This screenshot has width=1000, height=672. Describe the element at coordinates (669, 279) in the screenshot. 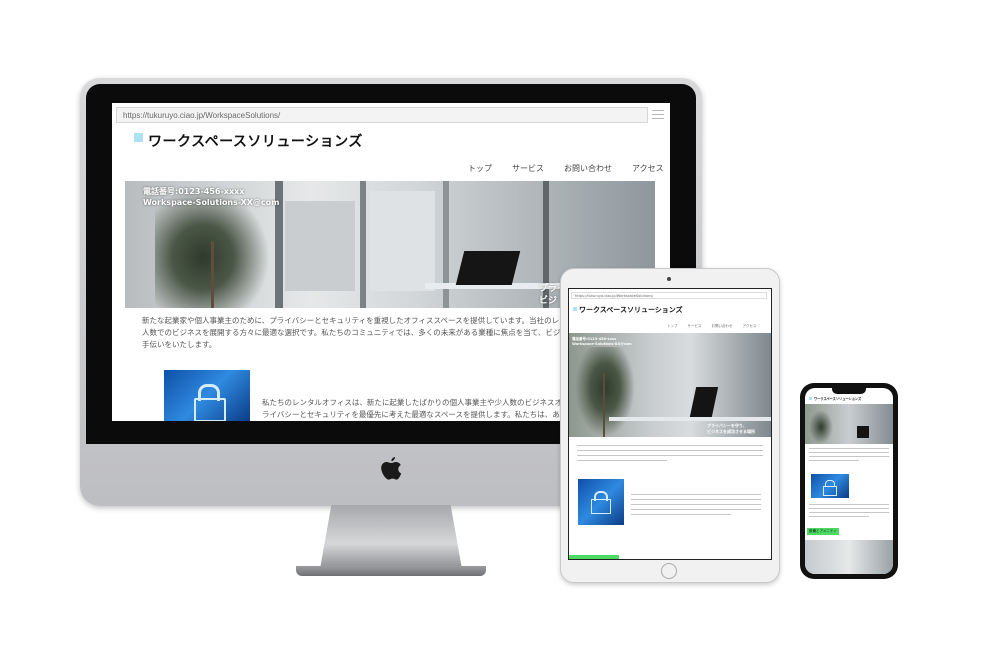

I see `tablet-camera` at that location.